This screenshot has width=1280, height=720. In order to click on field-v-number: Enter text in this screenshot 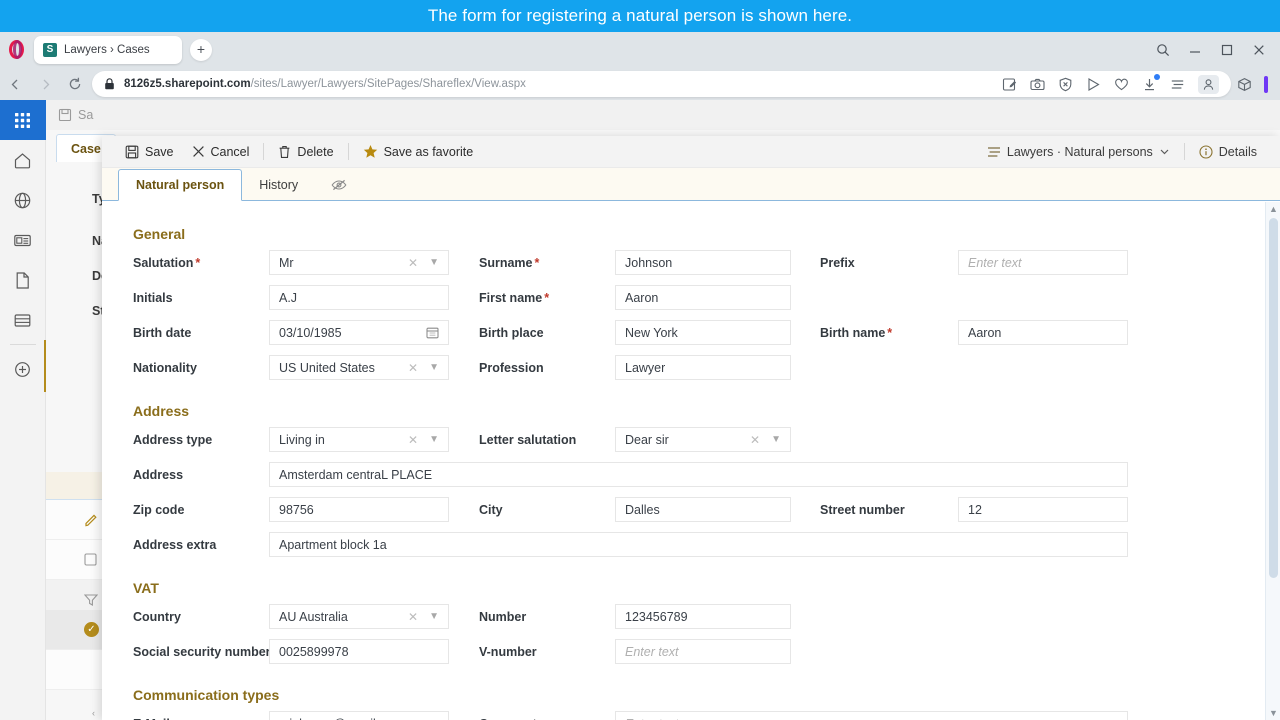, I will do `click(703, 651)`.